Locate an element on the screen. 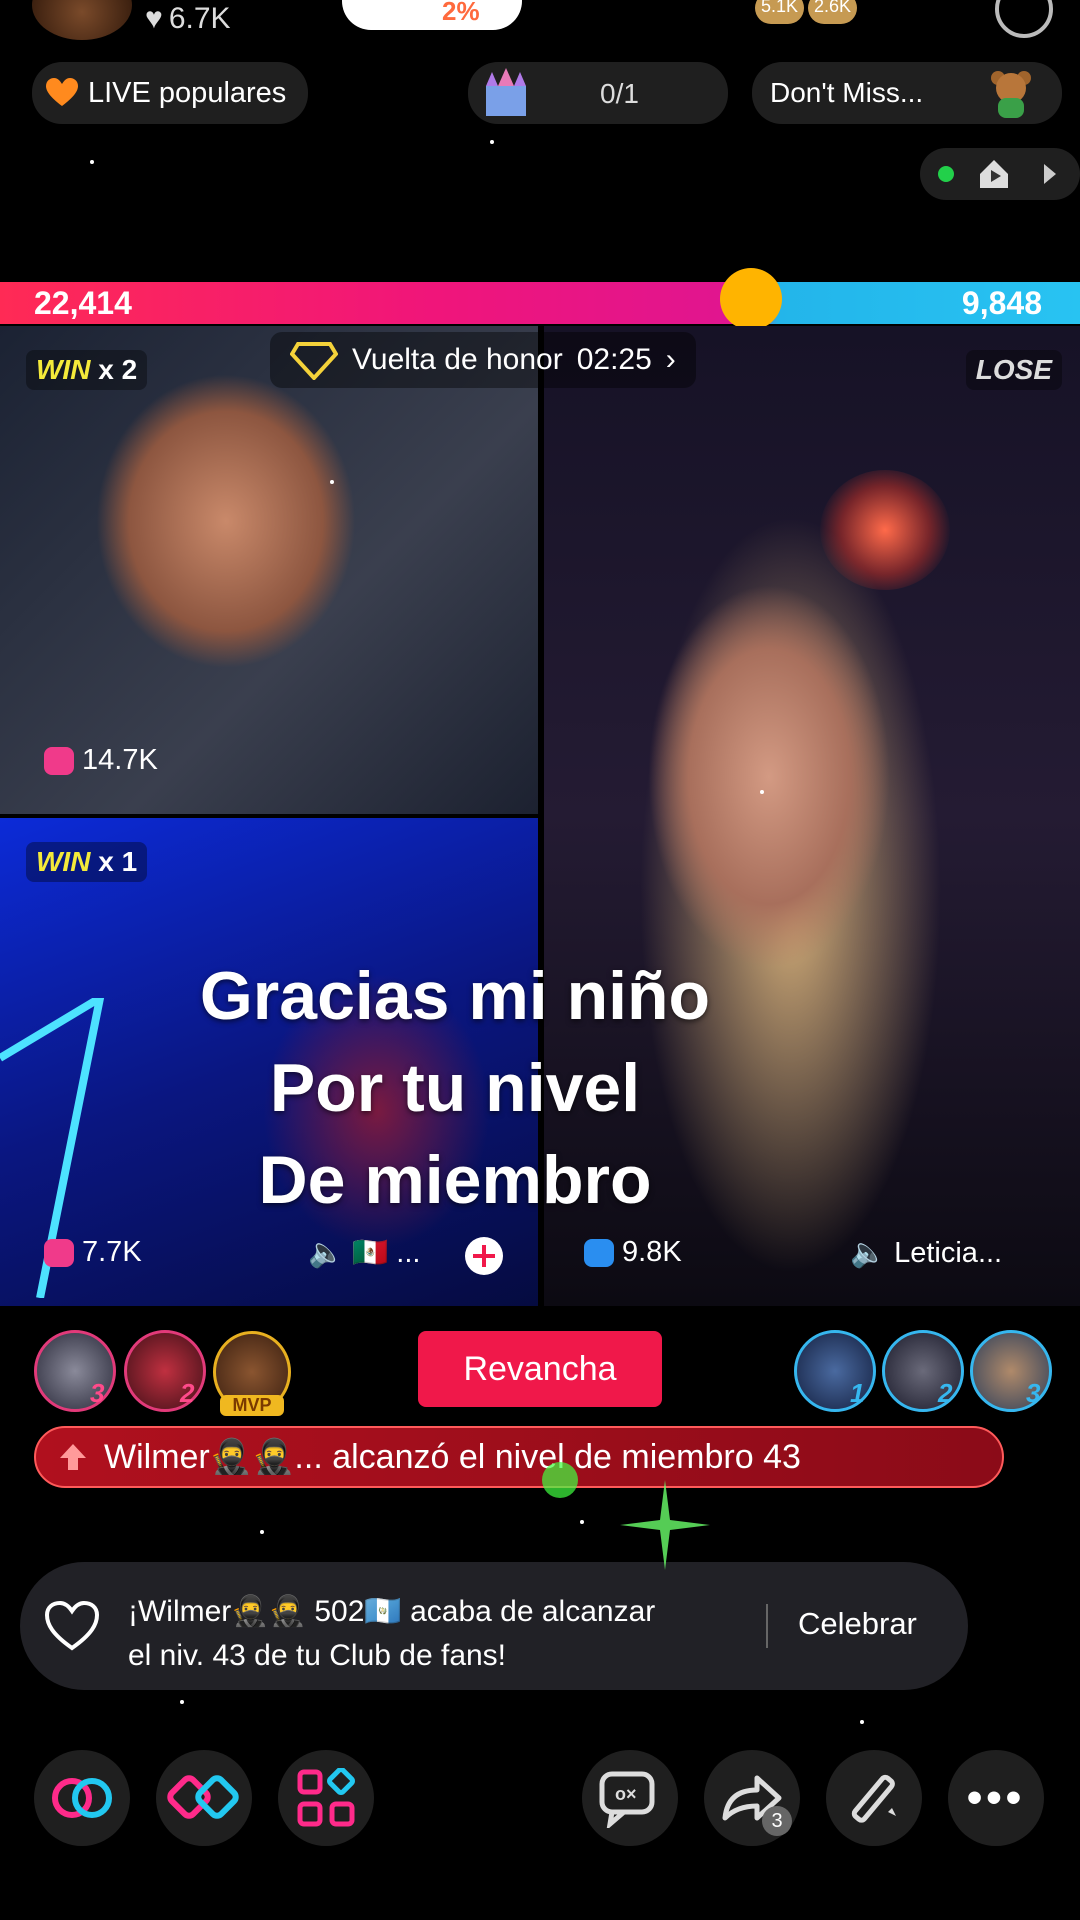 The image size is (1080, 1920). heart-icon: ♥ is located at coordinates (154, 18).